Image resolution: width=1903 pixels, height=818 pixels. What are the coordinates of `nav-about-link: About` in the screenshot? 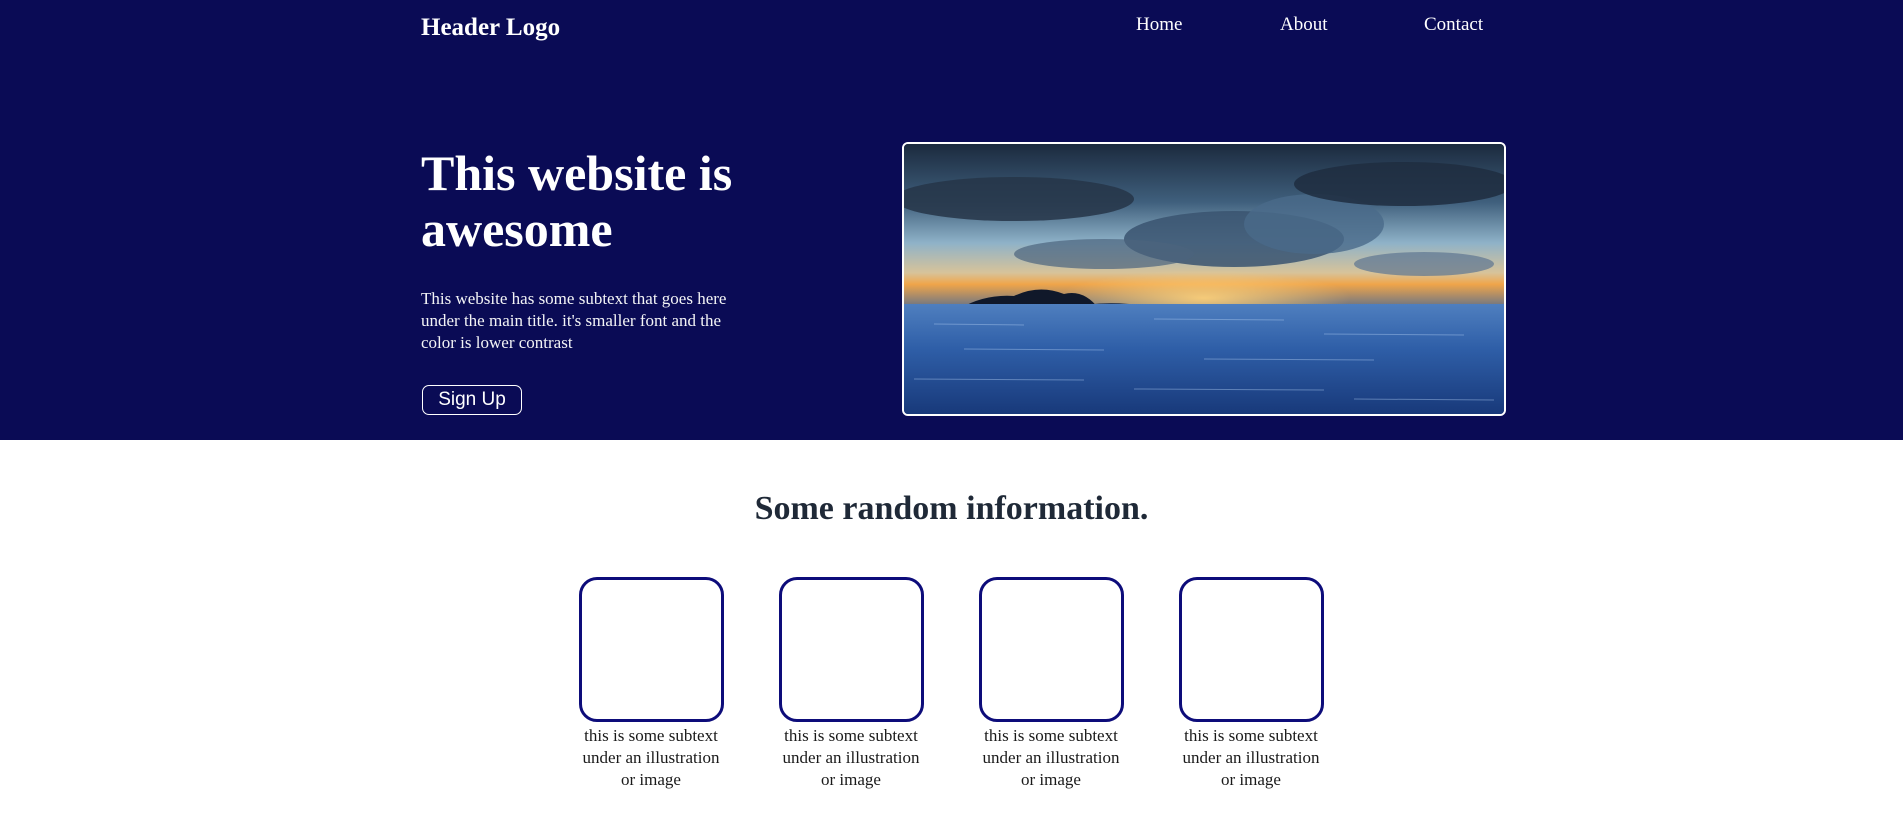 It's located at (1304, 25).